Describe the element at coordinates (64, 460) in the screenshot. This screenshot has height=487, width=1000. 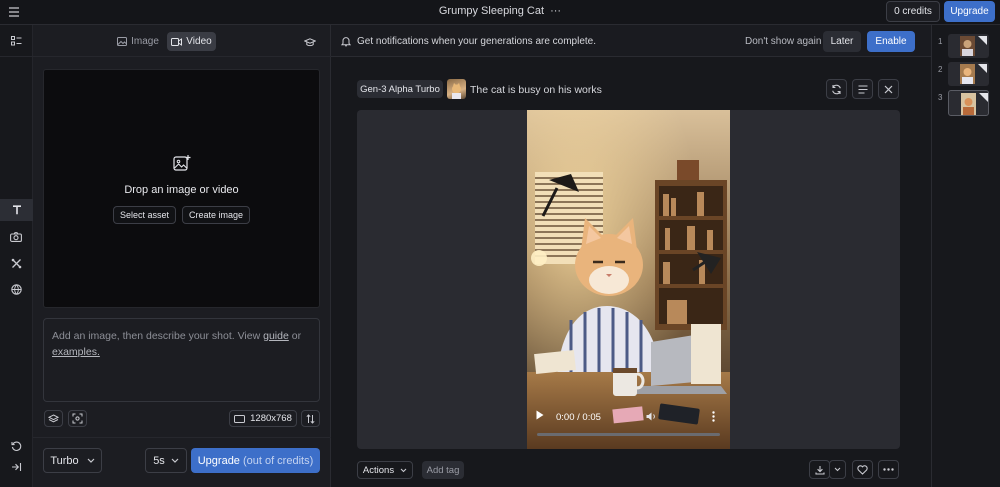
I see `model-select-label: Turbo` at that location.